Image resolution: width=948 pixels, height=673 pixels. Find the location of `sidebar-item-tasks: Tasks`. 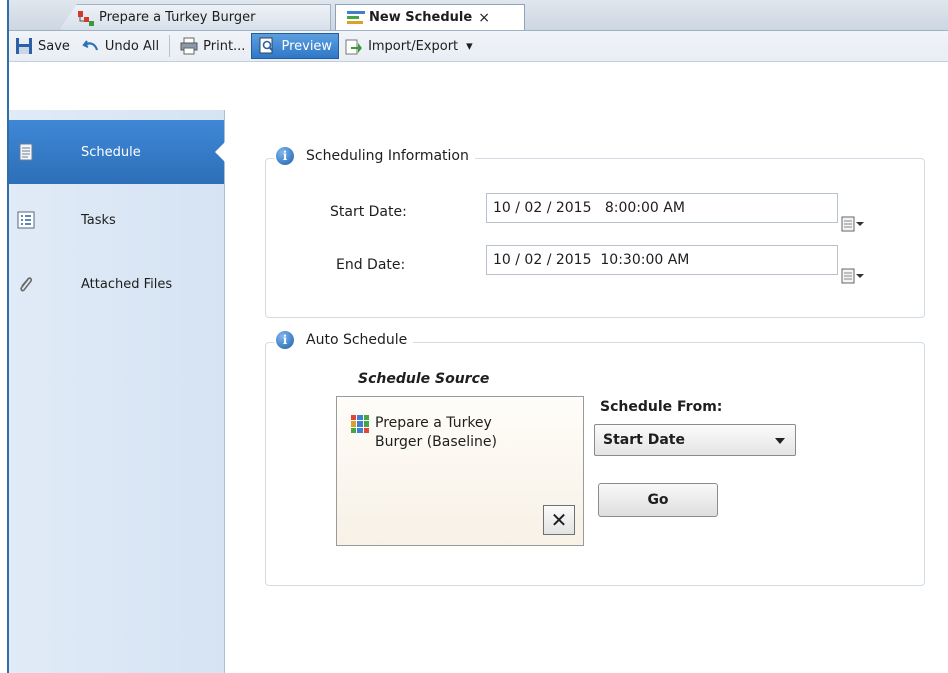

sidebar-item-tasks: Tasks is located at coordinates (116, 220).